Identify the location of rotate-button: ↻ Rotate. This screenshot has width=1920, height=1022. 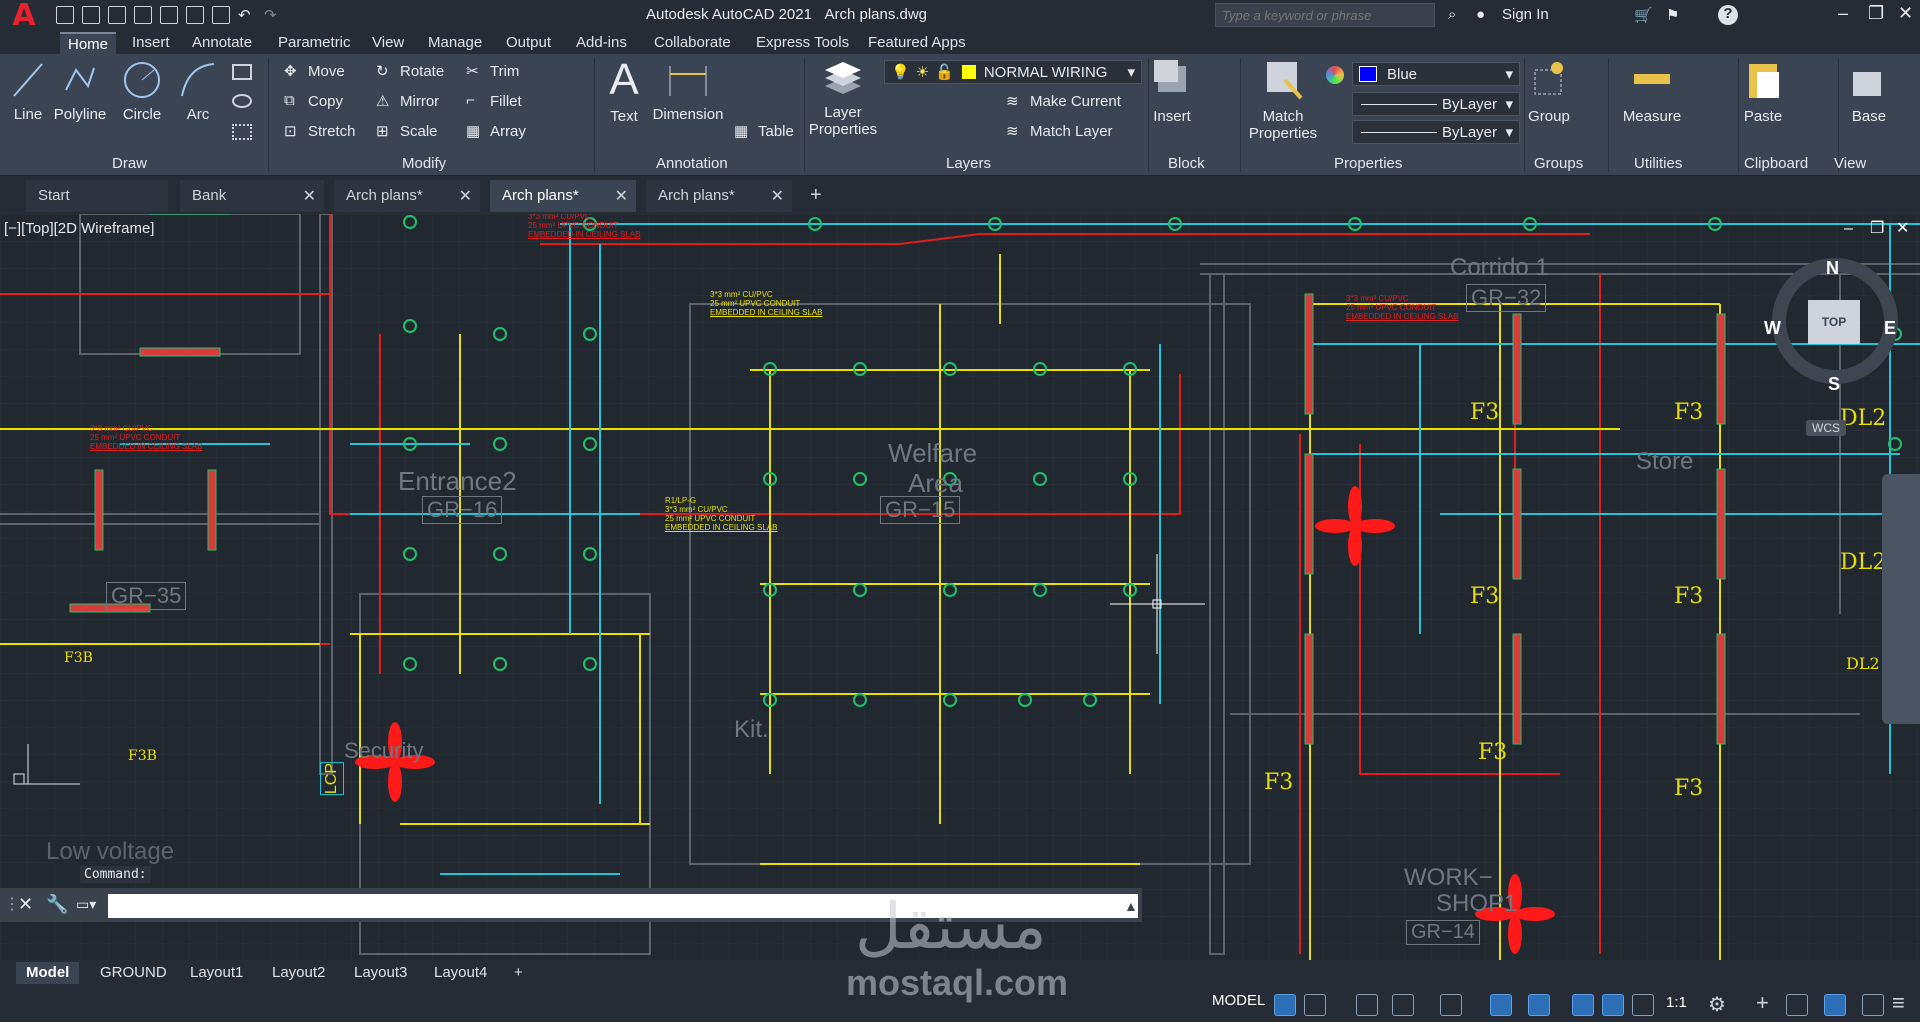
(410, 71).